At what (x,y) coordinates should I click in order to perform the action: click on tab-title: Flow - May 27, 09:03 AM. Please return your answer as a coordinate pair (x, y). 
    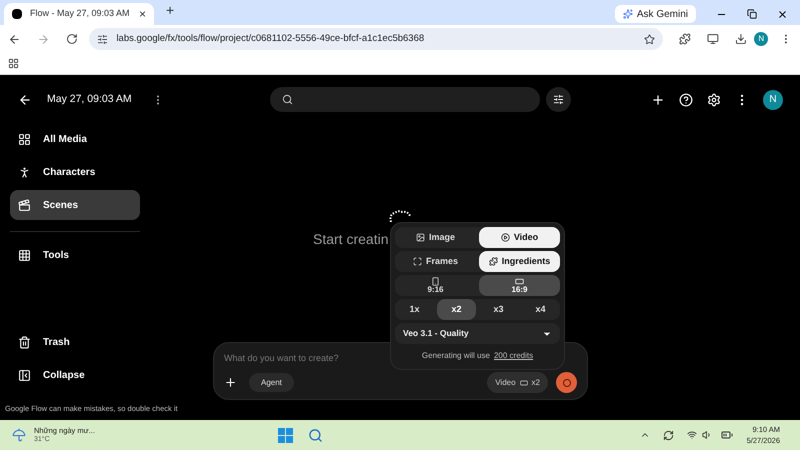
    Looking at the image, I should click on (80, 13).